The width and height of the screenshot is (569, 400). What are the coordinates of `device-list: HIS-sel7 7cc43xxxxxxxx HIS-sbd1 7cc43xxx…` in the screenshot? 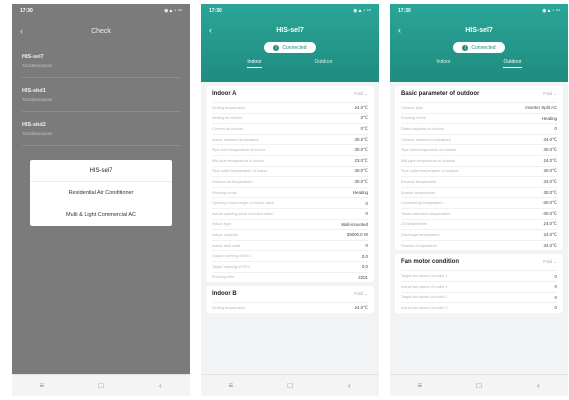 It's located at (101, 95).